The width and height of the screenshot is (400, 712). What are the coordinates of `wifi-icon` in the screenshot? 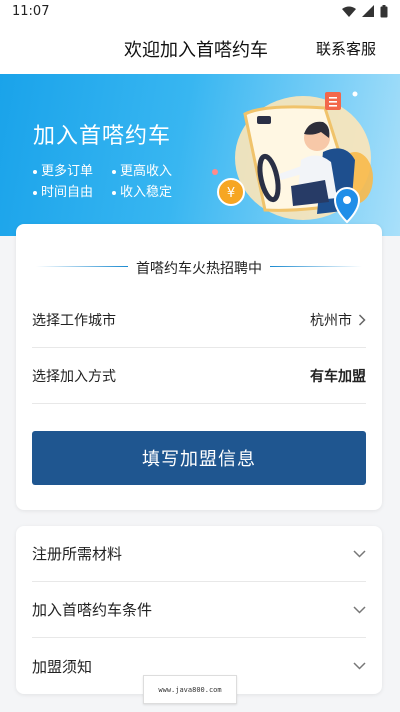 It's located at (349, 11).